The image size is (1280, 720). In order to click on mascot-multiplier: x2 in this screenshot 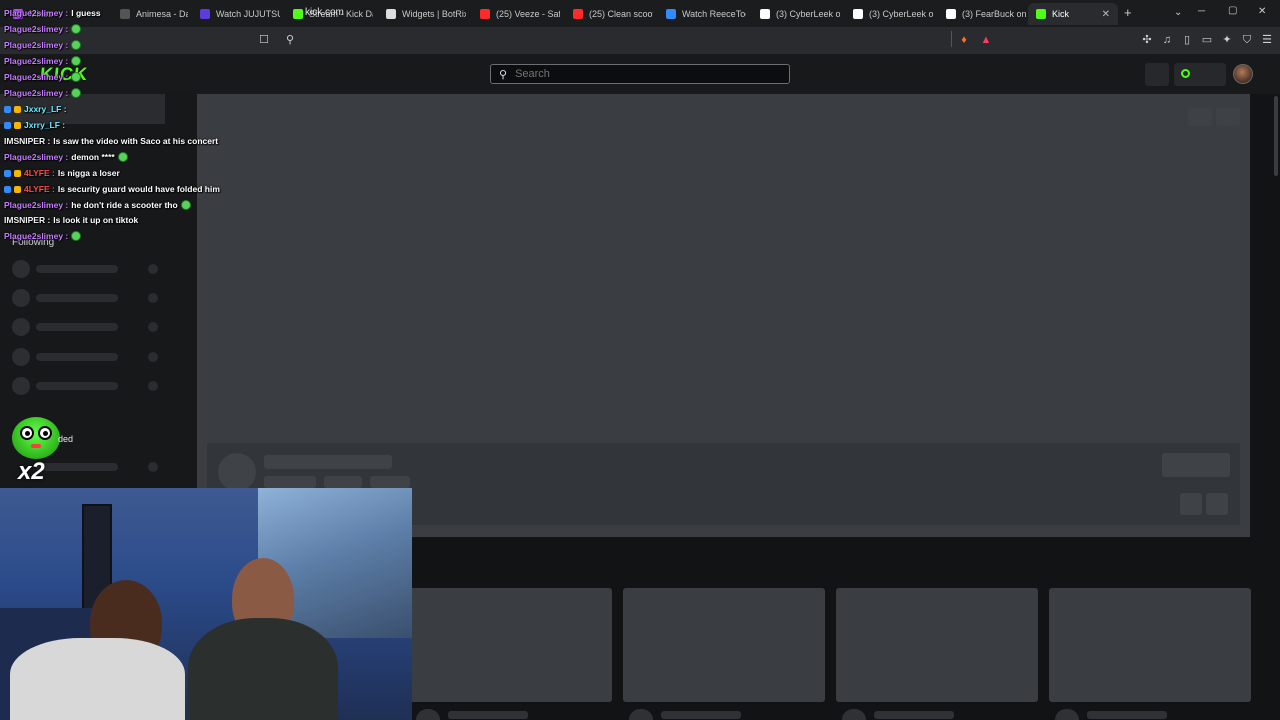, I will do `click(31, 471)`.